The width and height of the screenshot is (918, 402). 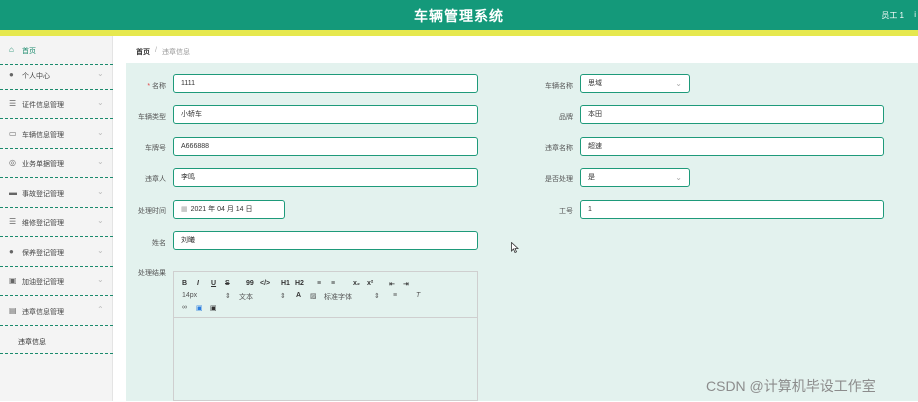 What do you see at coordinates (12, 162) in the screenshot?
I see `settings-icon: ◎` at bounding box center [12, 162].